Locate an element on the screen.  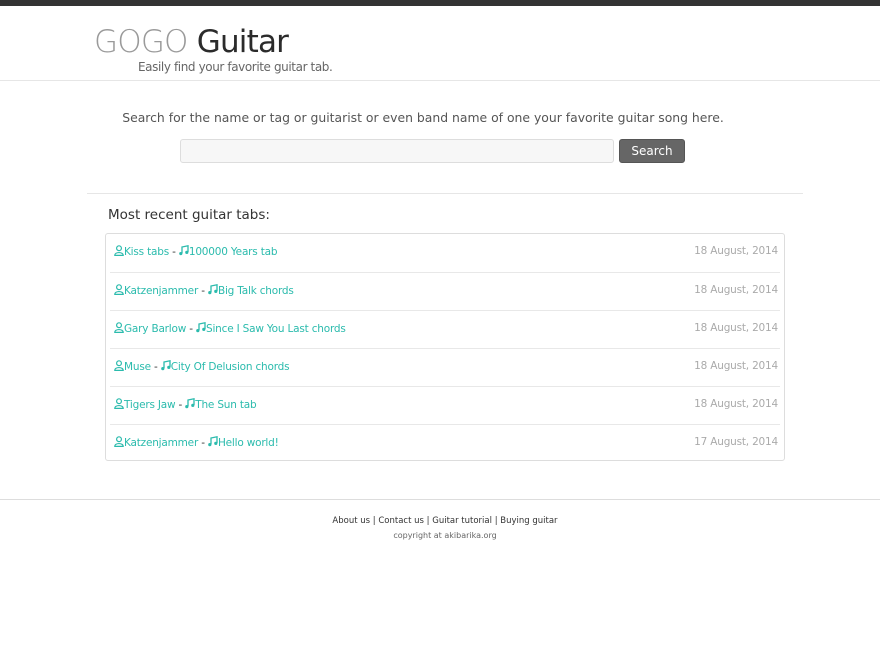
artist-link: Kiss tabs is located at coordinates (141, 252).